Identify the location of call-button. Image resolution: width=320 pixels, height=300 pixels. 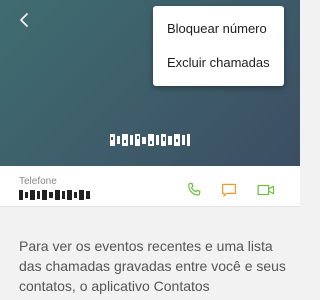
(194, 190).